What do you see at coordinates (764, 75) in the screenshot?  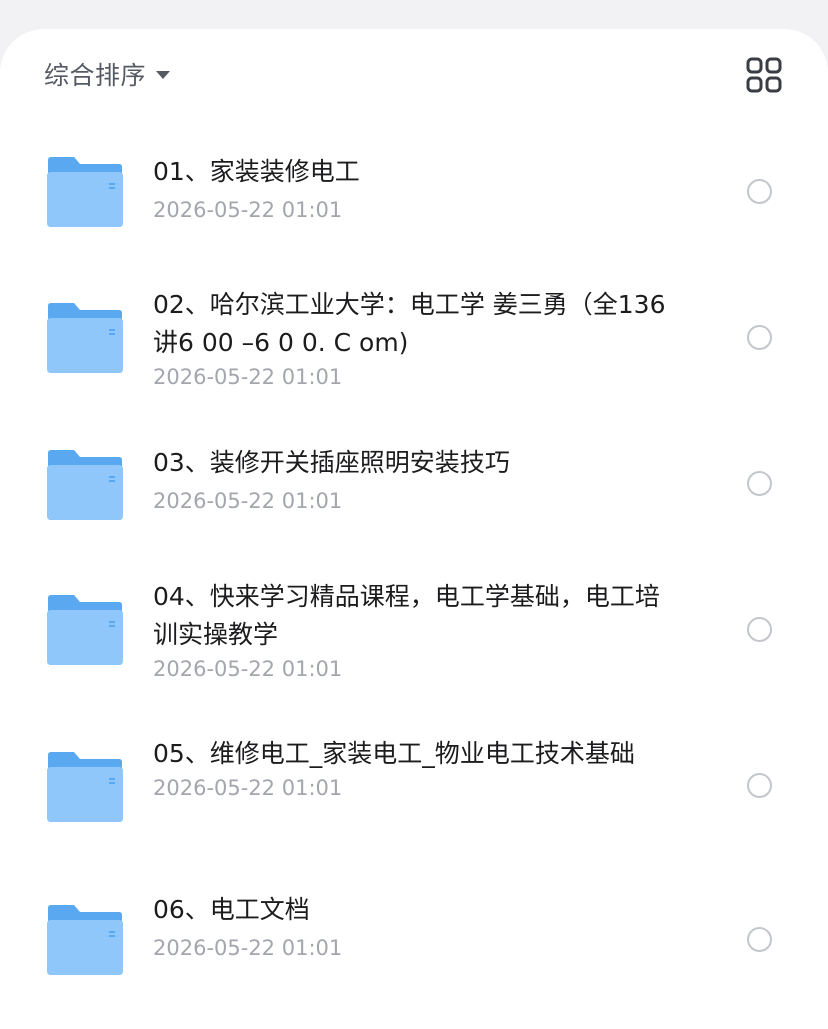 I see `grid-view-icon` at bounding box center [764, 75].